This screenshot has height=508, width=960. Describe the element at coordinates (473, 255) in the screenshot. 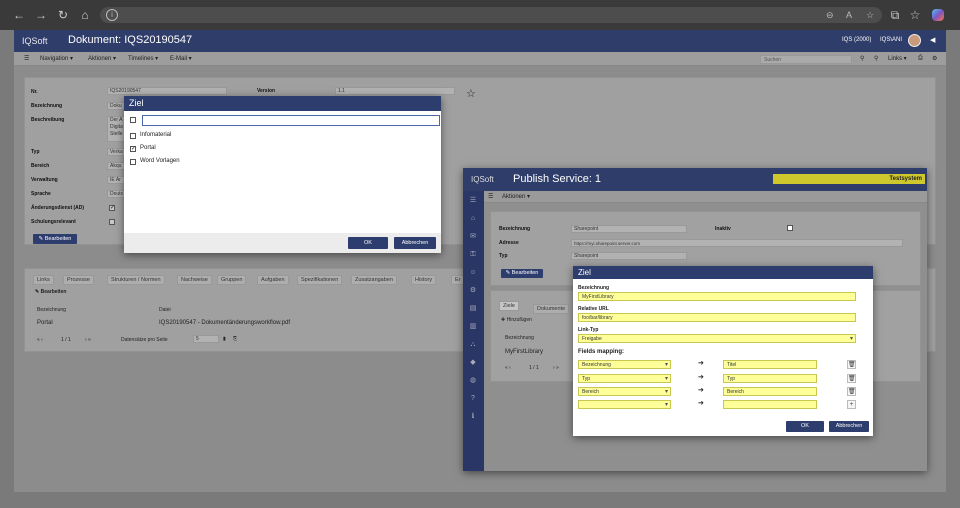

I see `key-icon: ⚿` at that location.